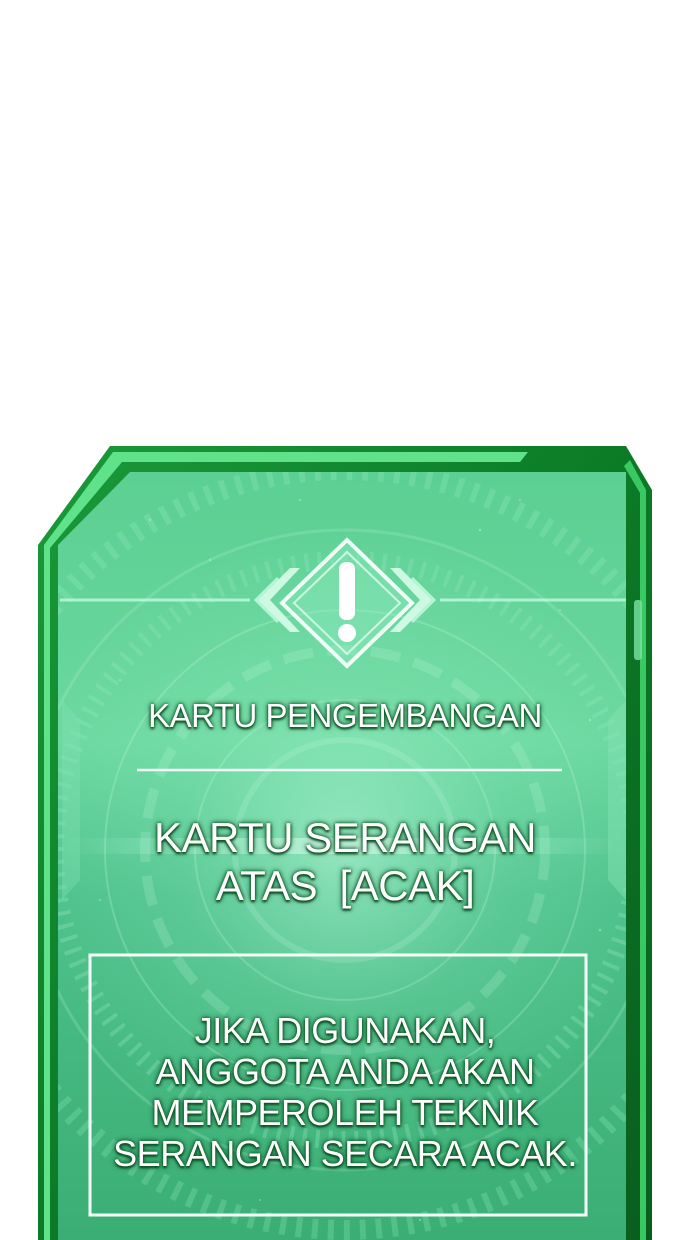 Image resolution: width=690 pixels, height=1240 pixels. What do you see at coordinates (345, 1071) in the screenshot?
I see `description-line: ANGGOTA ANDA AKAN` at bounding box center [345, 1071].